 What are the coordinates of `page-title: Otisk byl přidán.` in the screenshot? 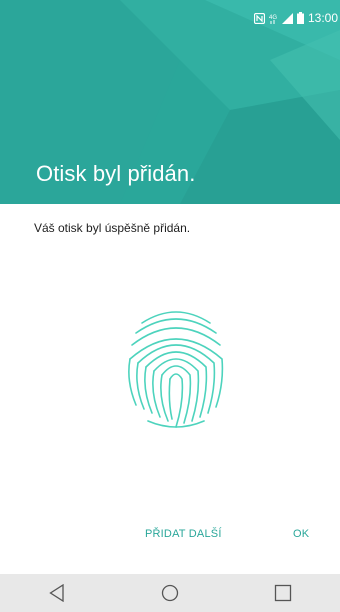 It's located at (116, 173).